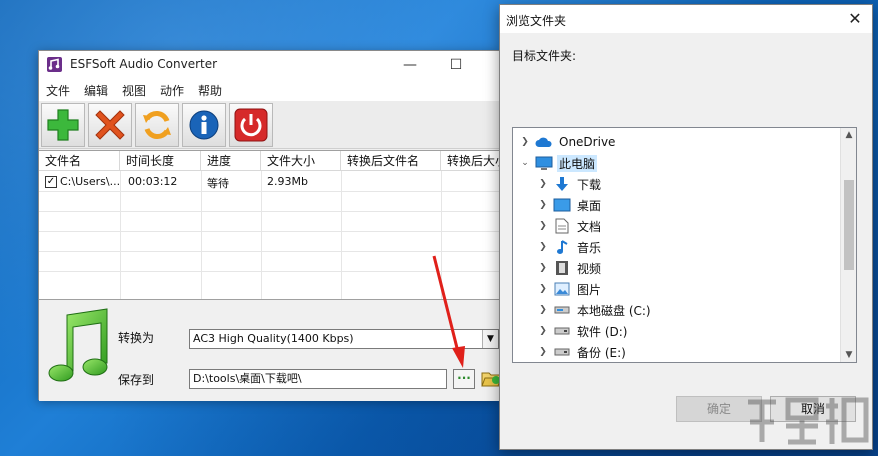 This screenshot has height=456, width=878. I want to click on tree-item-documents: ❯ 文档, so click(570, 226).